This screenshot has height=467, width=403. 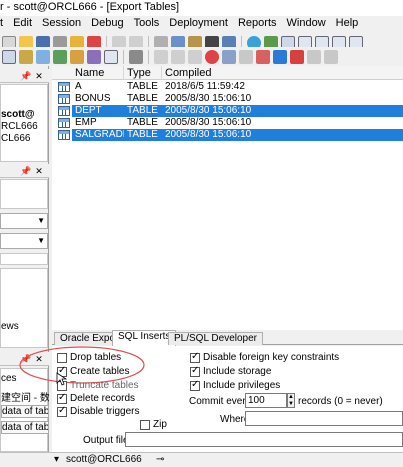 I want to click on cell-name: DEPT, so click(x=98, y=111).